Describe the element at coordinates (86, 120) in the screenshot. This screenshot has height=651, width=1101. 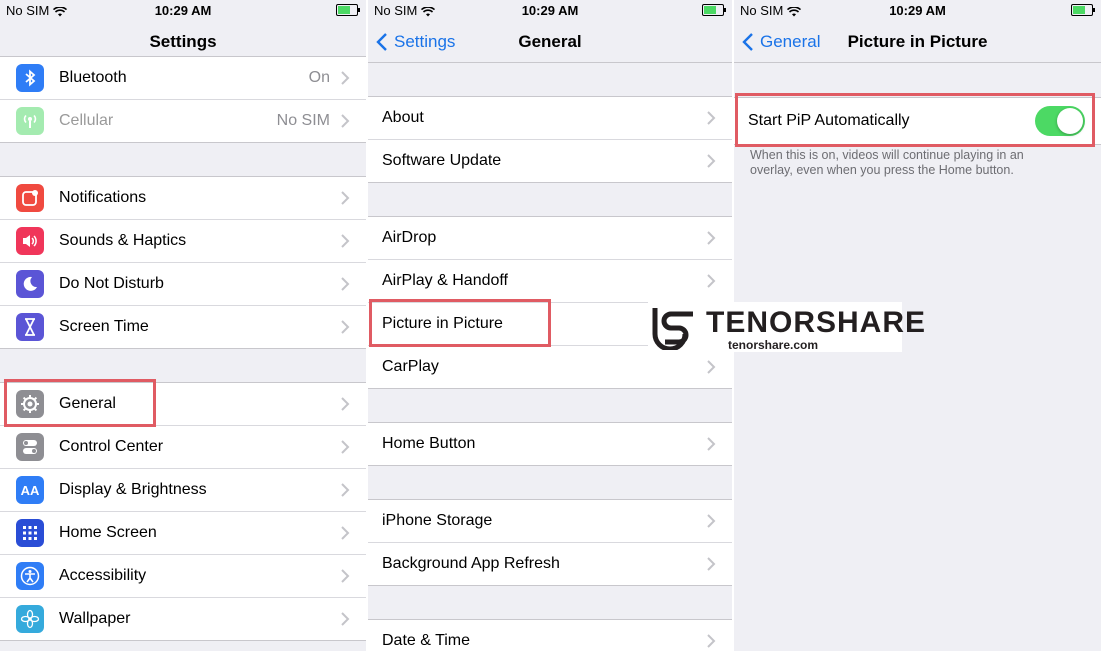
I see `row-label: Cellular` at that location.